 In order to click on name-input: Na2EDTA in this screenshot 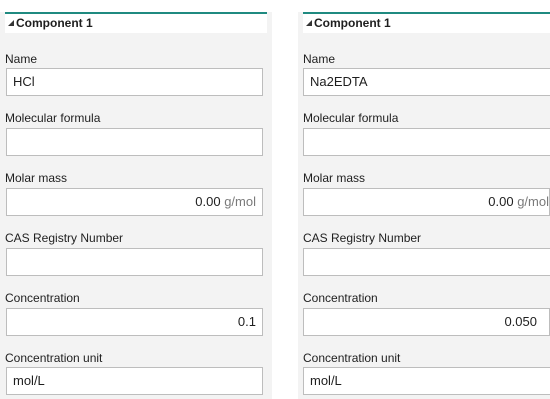, I will do `click(426, 82)`.